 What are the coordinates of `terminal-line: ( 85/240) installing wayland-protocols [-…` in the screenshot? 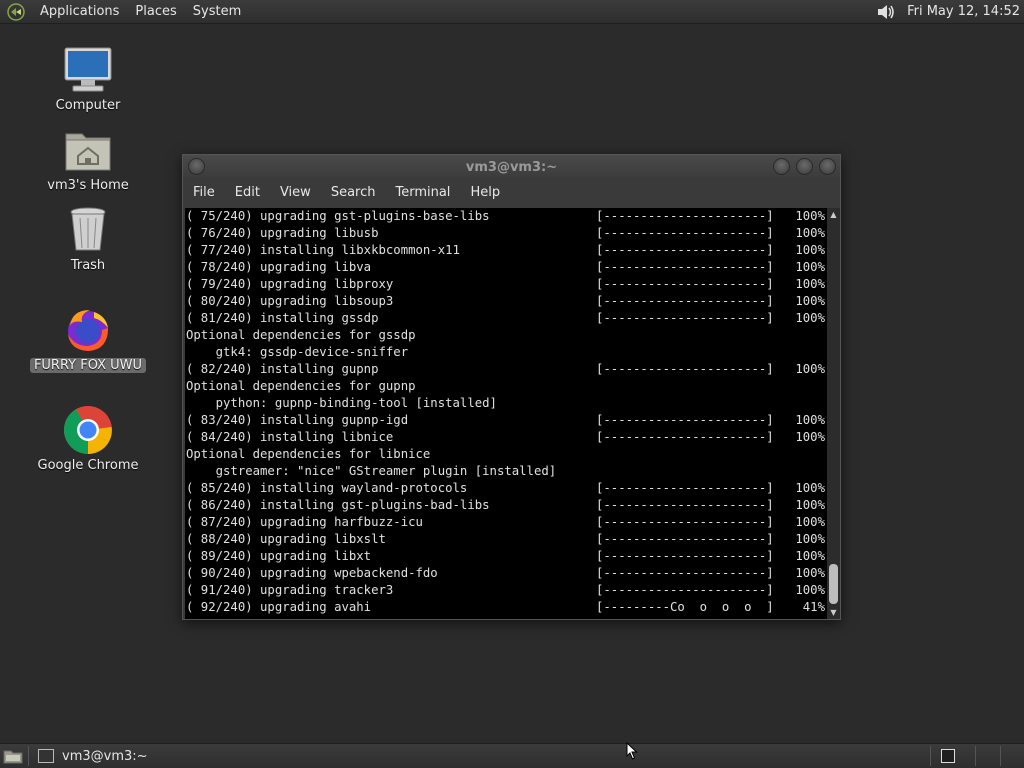 It's located at (506, 488).